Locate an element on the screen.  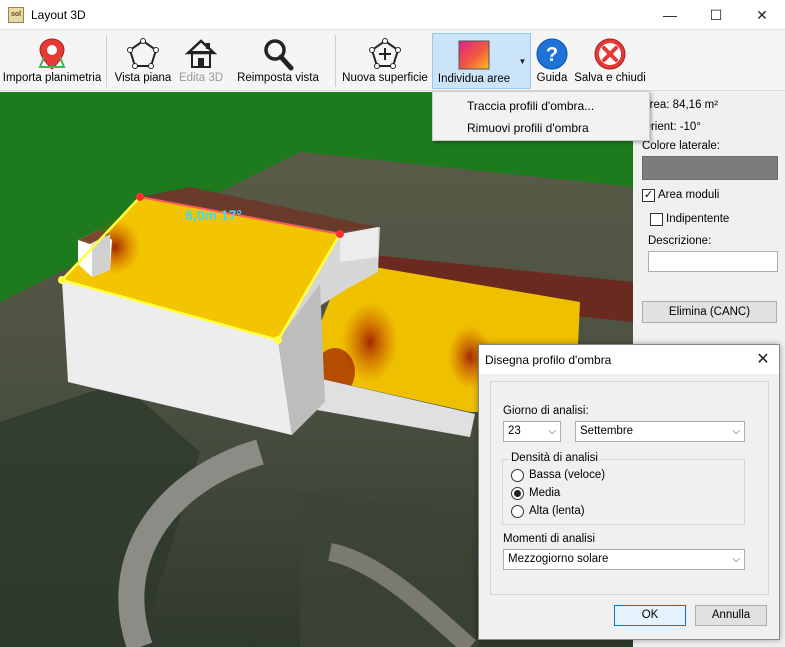
side-color-swatch is located at coordinates (710, 168).